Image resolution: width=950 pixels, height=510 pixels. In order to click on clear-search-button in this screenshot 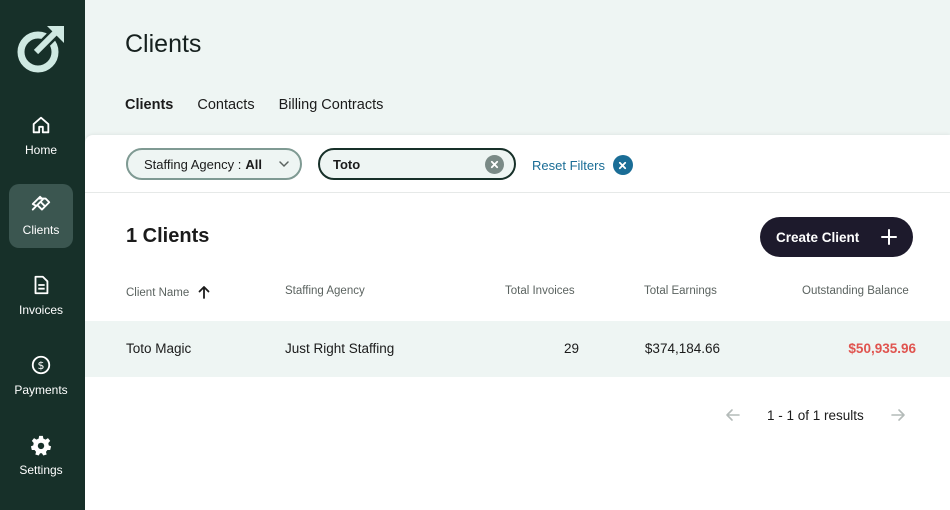, I will do `click(494, 164)`.